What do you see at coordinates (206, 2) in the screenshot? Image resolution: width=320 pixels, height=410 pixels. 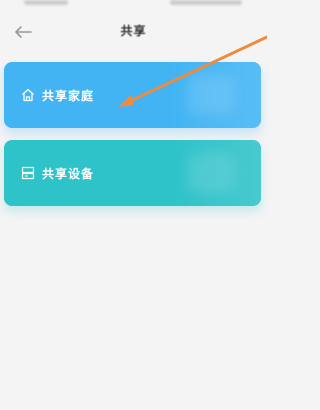 I see `status-icons` at bounding box center [206, 2].